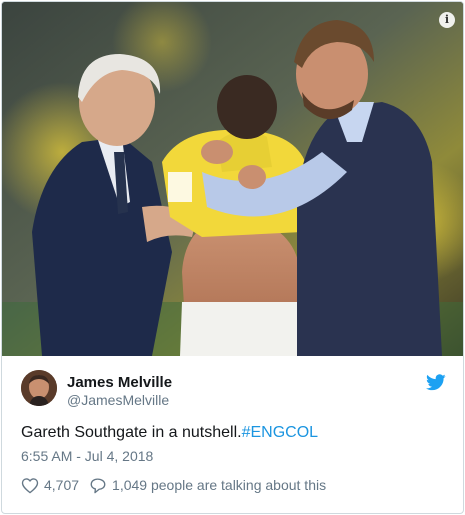  I want to click on like-button: 4,707, so click(50, 485).